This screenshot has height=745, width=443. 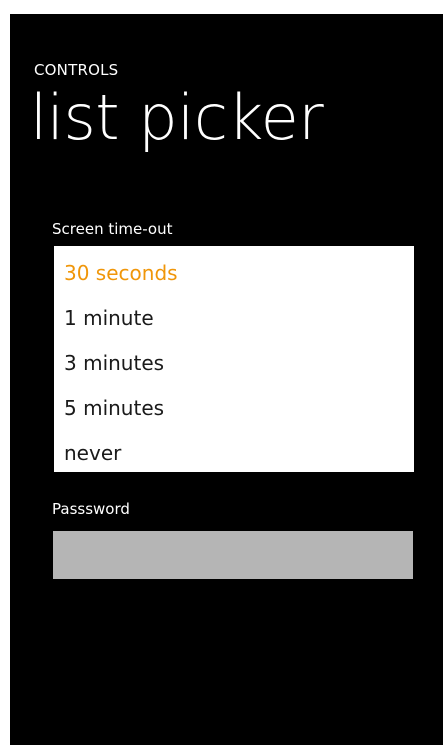 I want to click on list-option-30-seconds: 30 seconds, so click(x=121, y=273).